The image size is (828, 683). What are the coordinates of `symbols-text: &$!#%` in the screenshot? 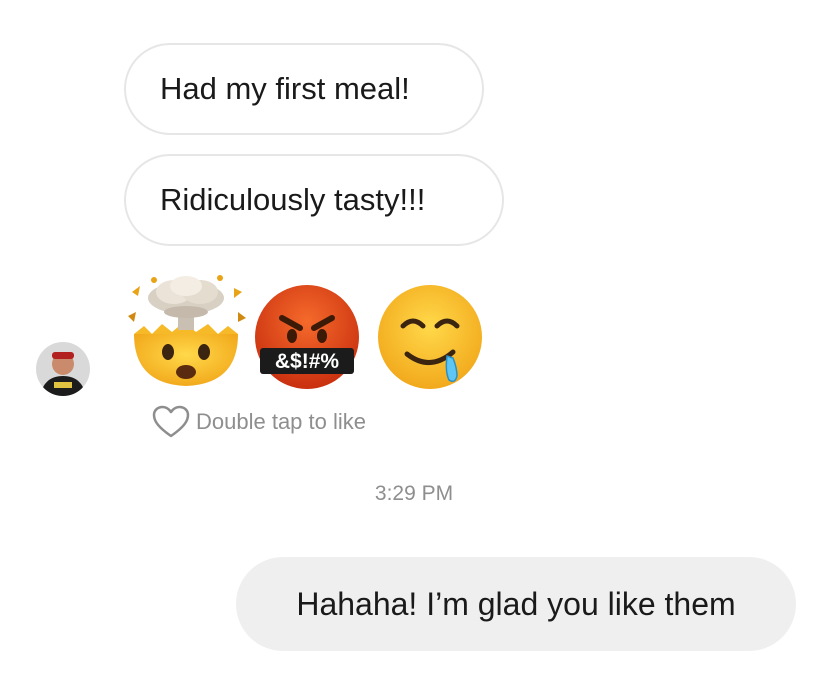 It's located at (307, 361).